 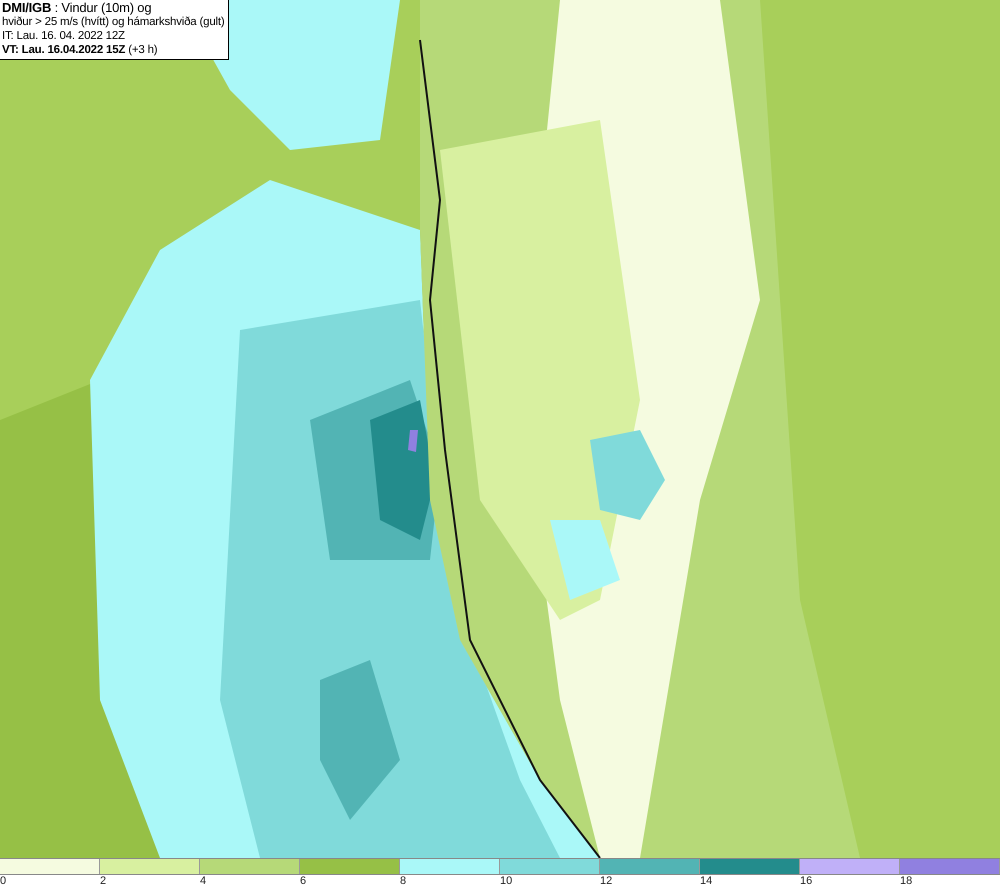 What do you see at coordinates (3, 881) in the screenshot?
I see `scale-label: 0` at bounding box center [3, 881].